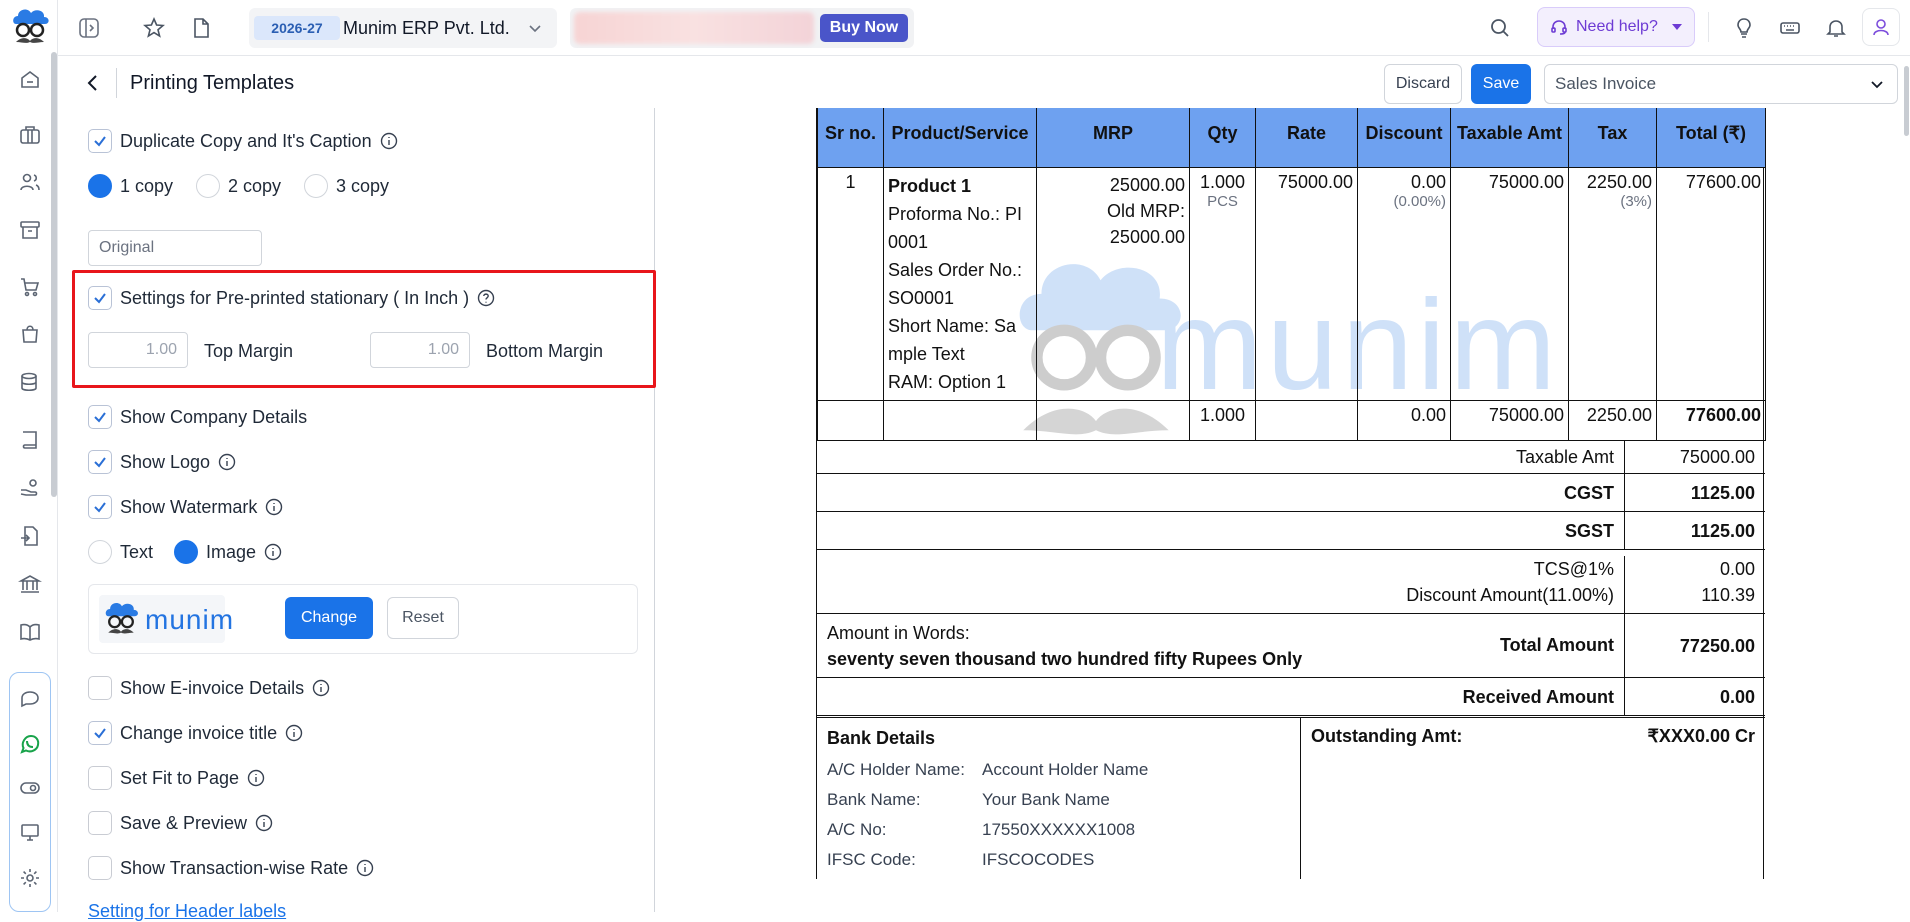 This screenshot has width=1910, height=922. I want to click on star-icon, so click(154, 28).